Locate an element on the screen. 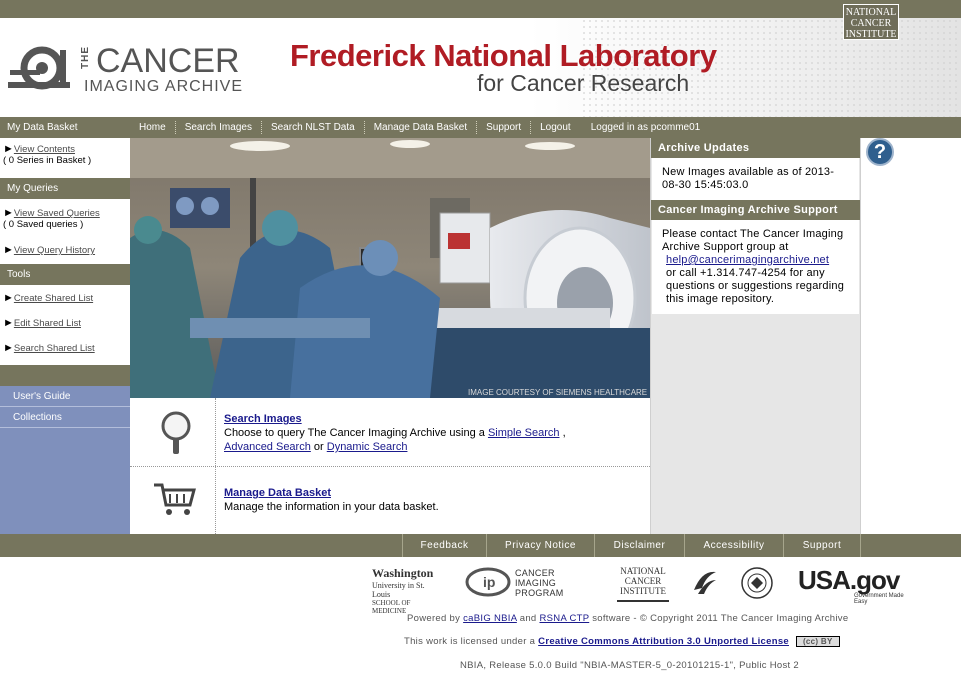 Image resolution: width=961 pixels, height=676 pixels. view-query-history-link: View Query History is located at coordinates (54, 250).